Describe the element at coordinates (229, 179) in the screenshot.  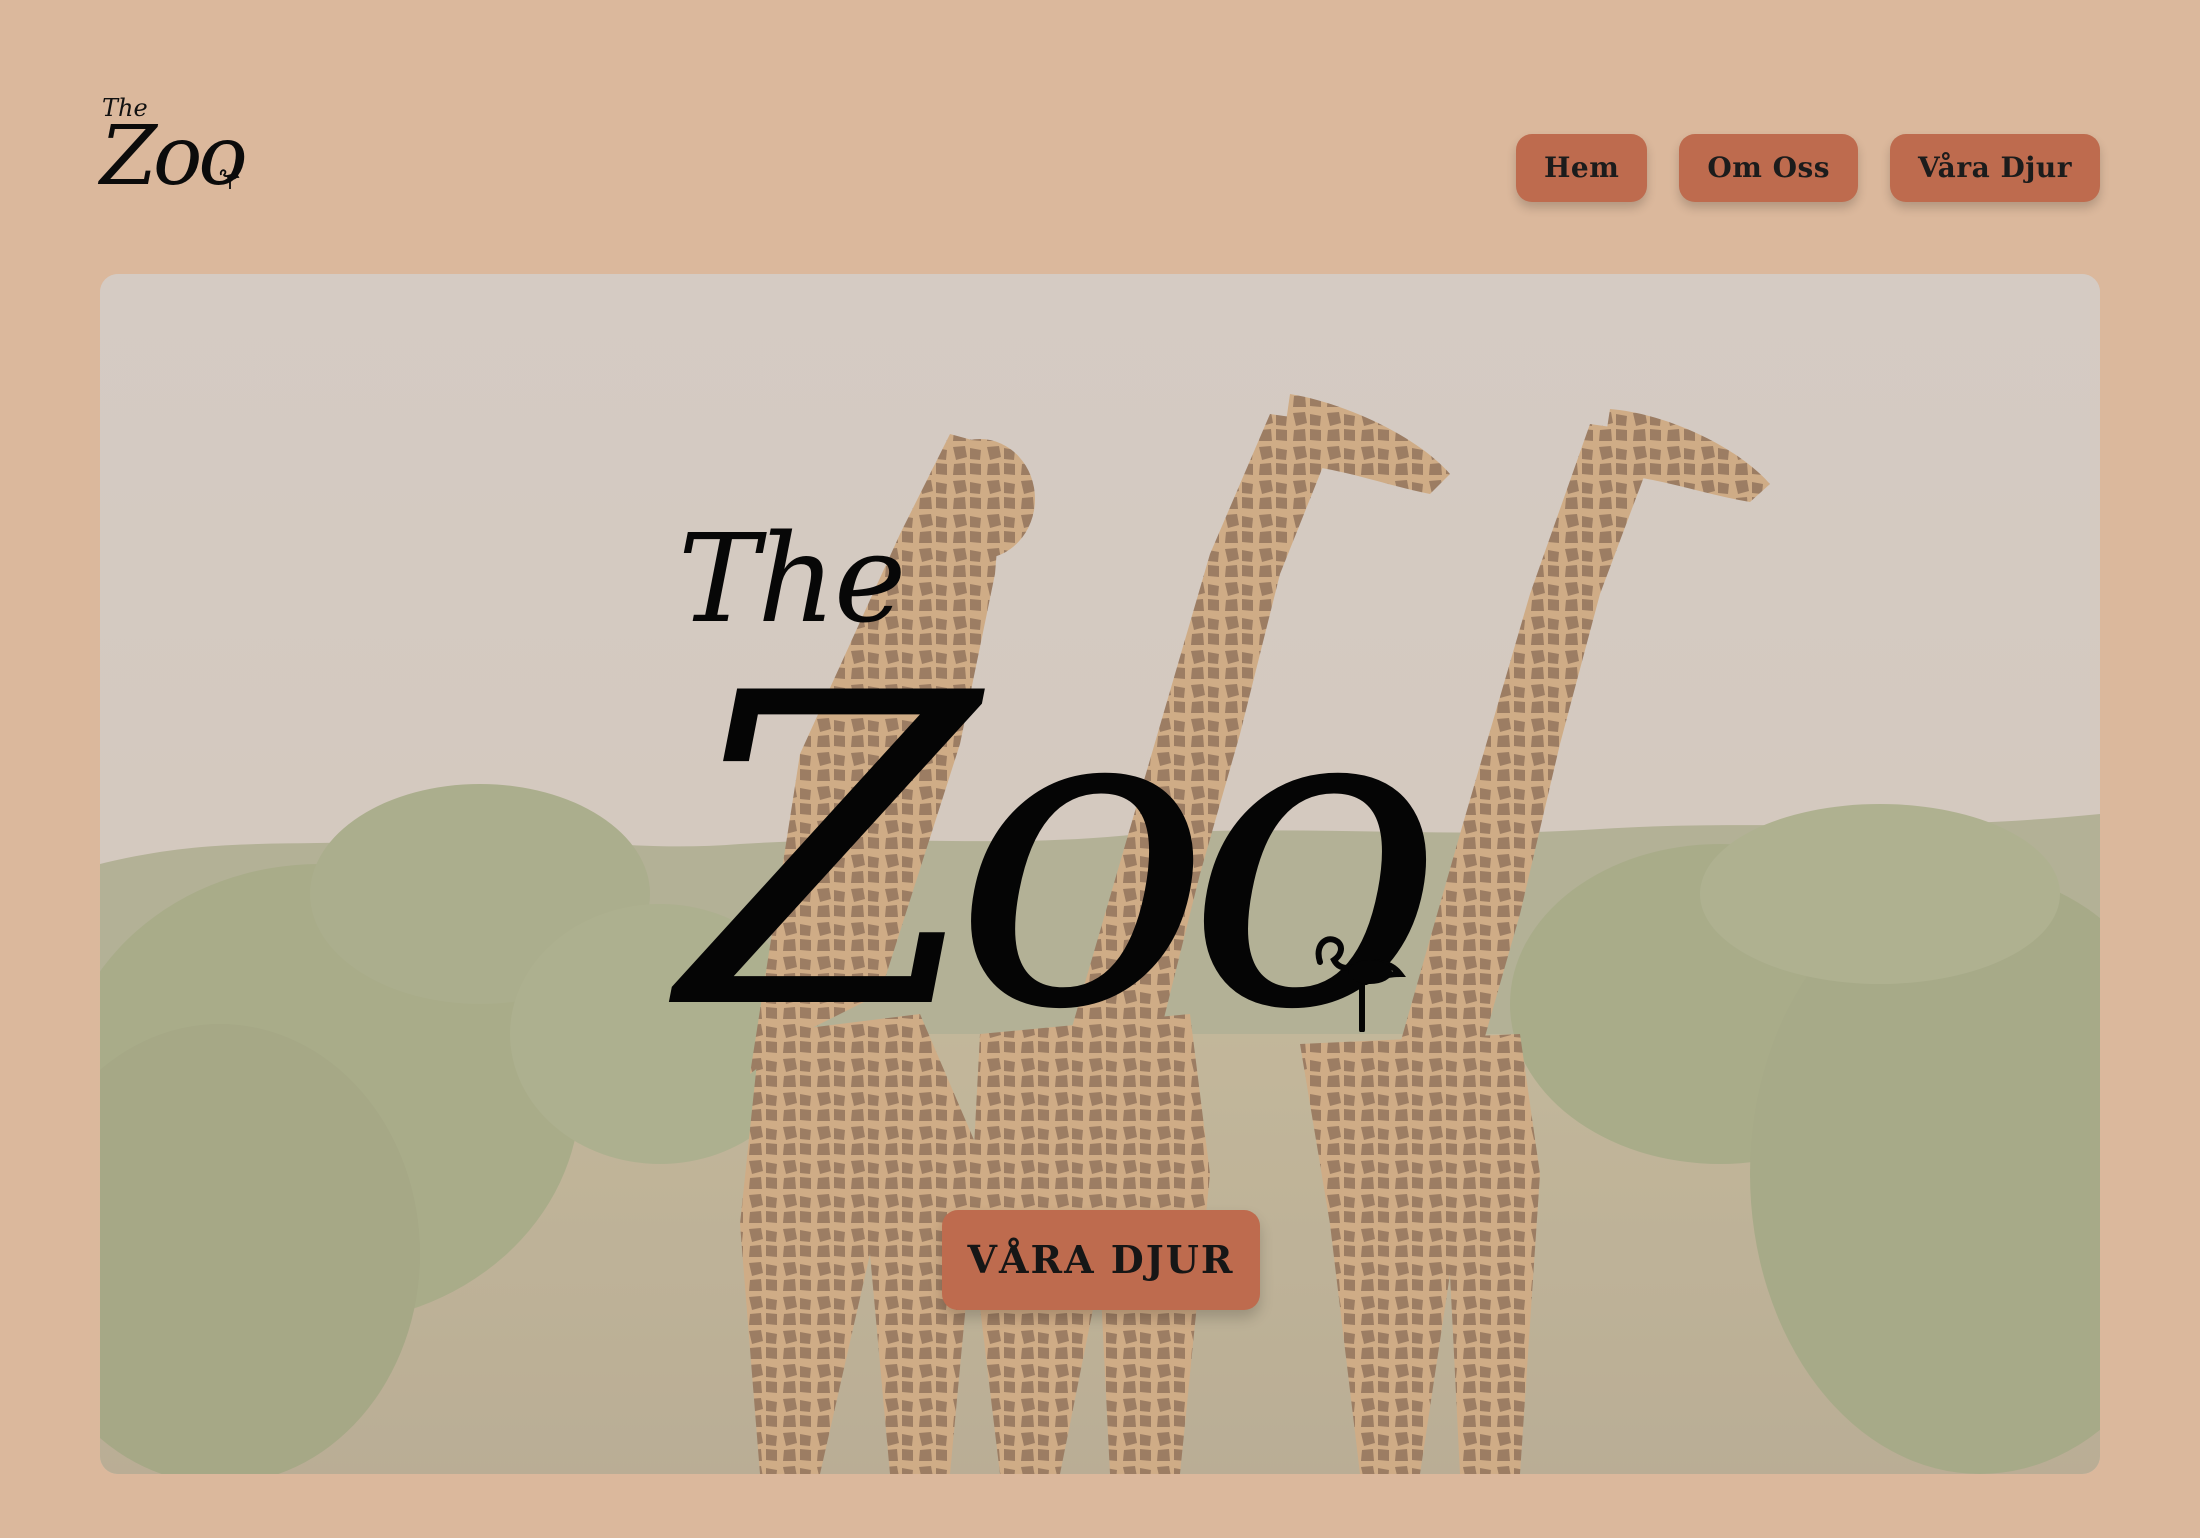
I see `logo-flamingo-icon` at that location.